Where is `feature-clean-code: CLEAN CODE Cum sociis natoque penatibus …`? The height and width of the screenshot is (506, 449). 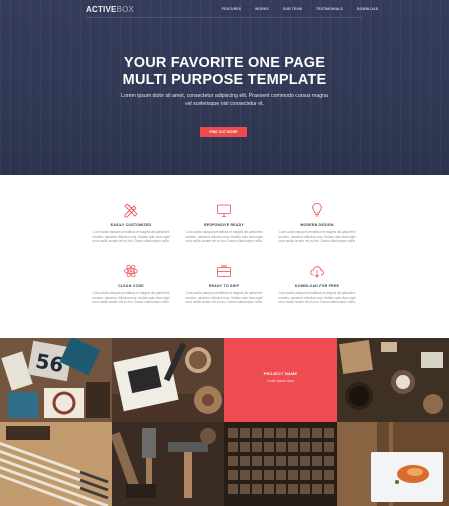
feature-clean-code: CLEAN CODE Cum sociis natoque penatibus … is located at coordinates (131, 284).